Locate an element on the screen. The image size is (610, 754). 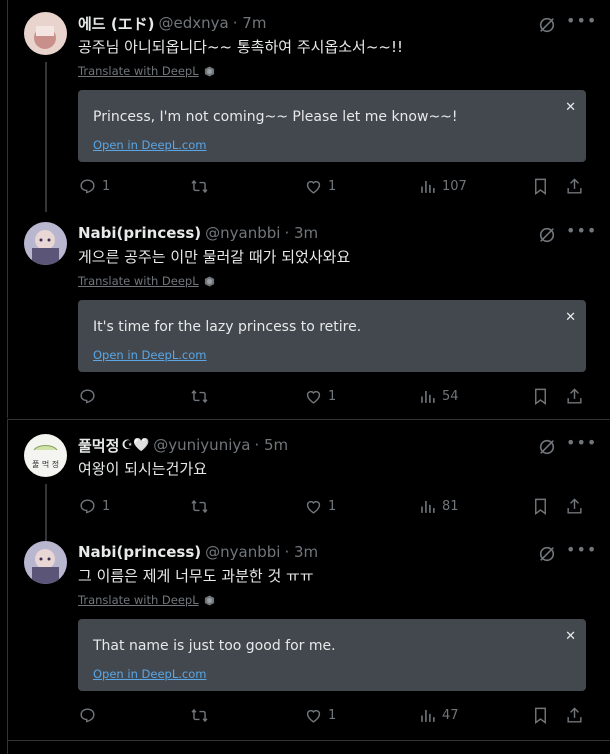
views-count: 81 is located at coordinates (450, 506).